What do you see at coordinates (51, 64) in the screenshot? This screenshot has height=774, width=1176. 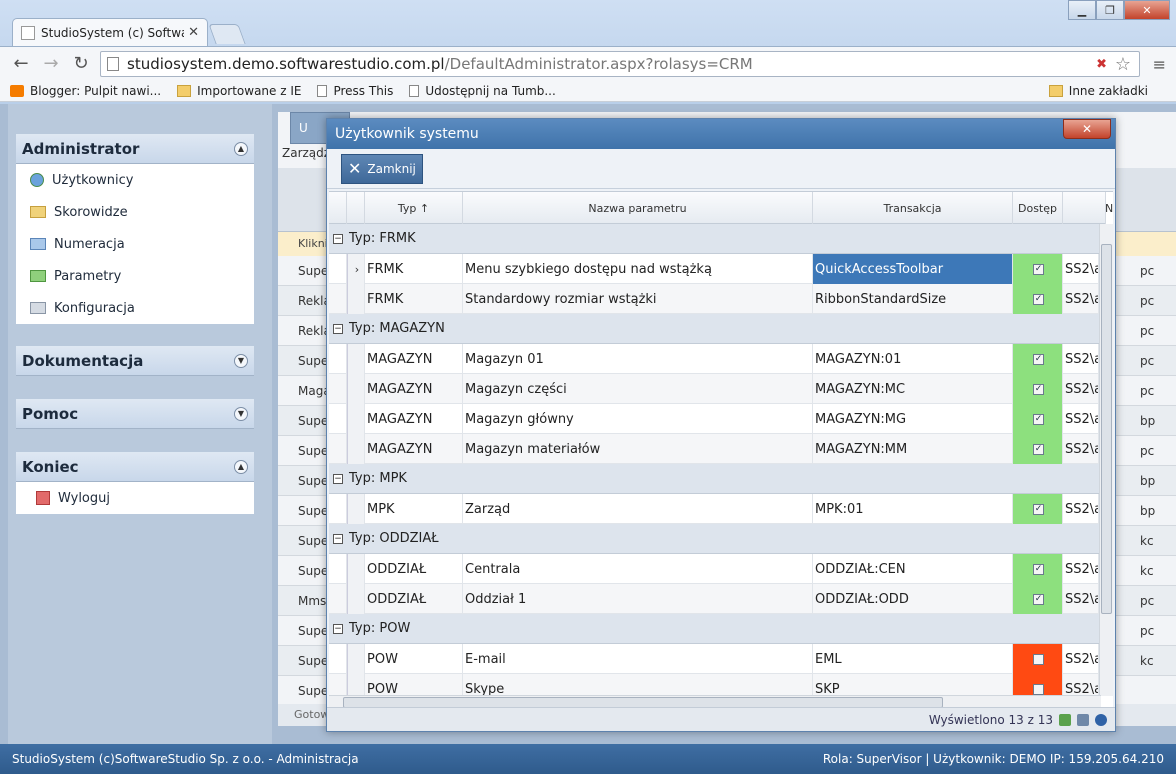 I see `forward-arrow-icon: →` at bounding box center [51, 64].